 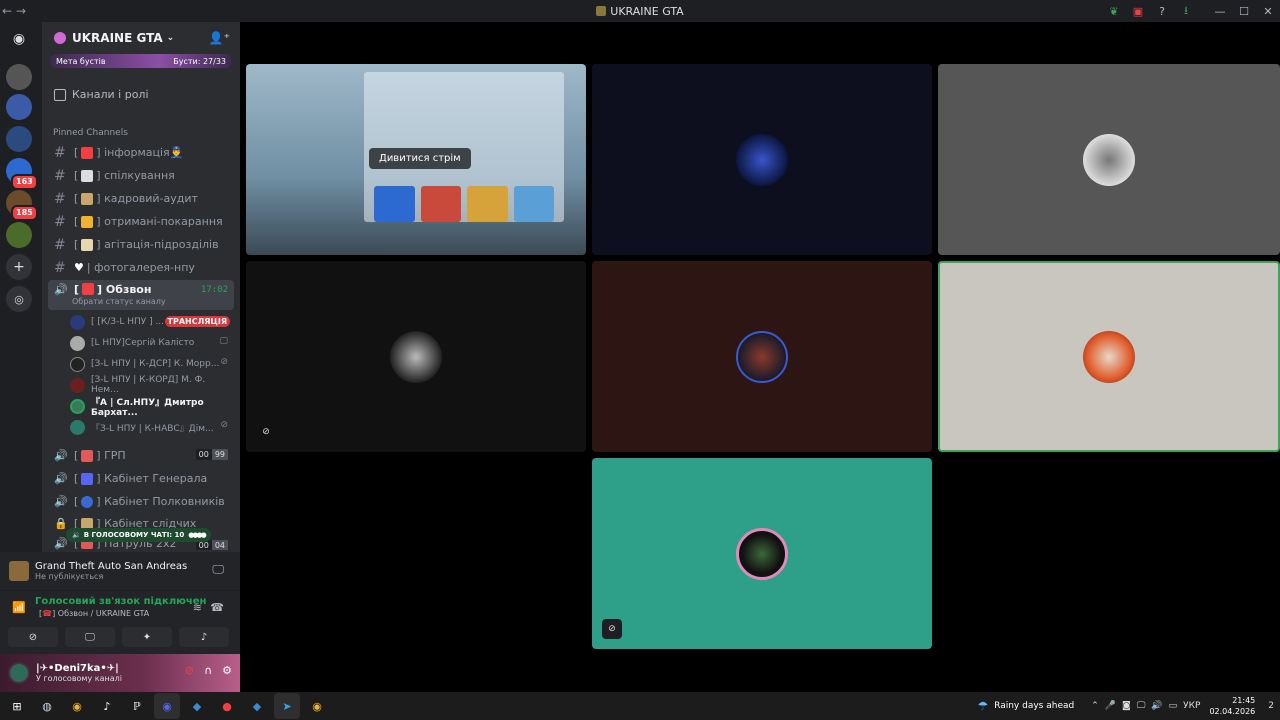 What do you see at coordinates (317, 706) in the screenshot?
I see `chrome-icon-2: ◉` at bounding box center [317, 706].